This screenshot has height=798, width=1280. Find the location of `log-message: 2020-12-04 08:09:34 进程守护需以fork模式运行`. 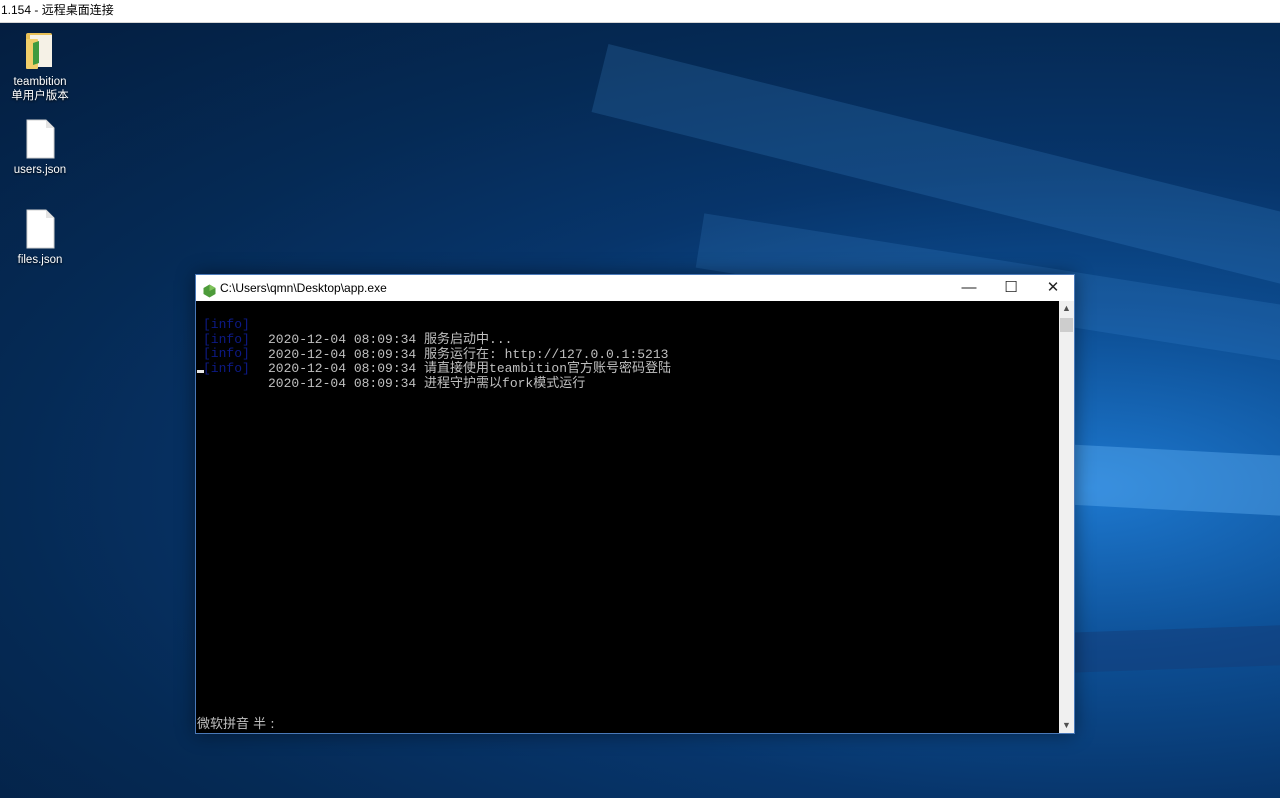

log-message: 2020-12-04 08:09:34 进程守护需以fork模式运行 is located at coordinates (427, 383).